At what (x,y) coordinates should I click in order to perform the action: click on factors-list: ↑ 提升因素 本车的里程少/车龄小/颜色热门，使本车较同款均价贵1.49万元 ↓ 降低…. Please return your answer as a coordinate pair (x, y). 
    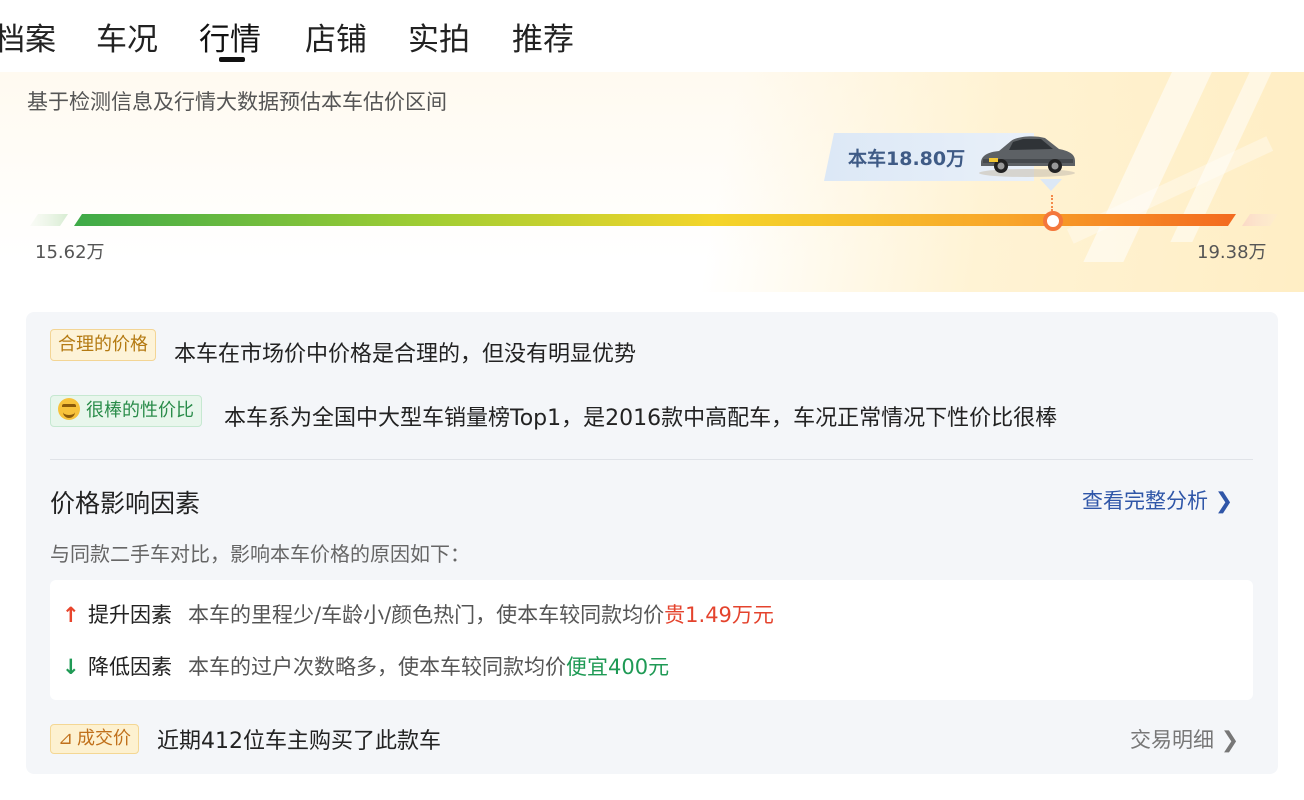
    Looking at the image, I should click on (651, 640).